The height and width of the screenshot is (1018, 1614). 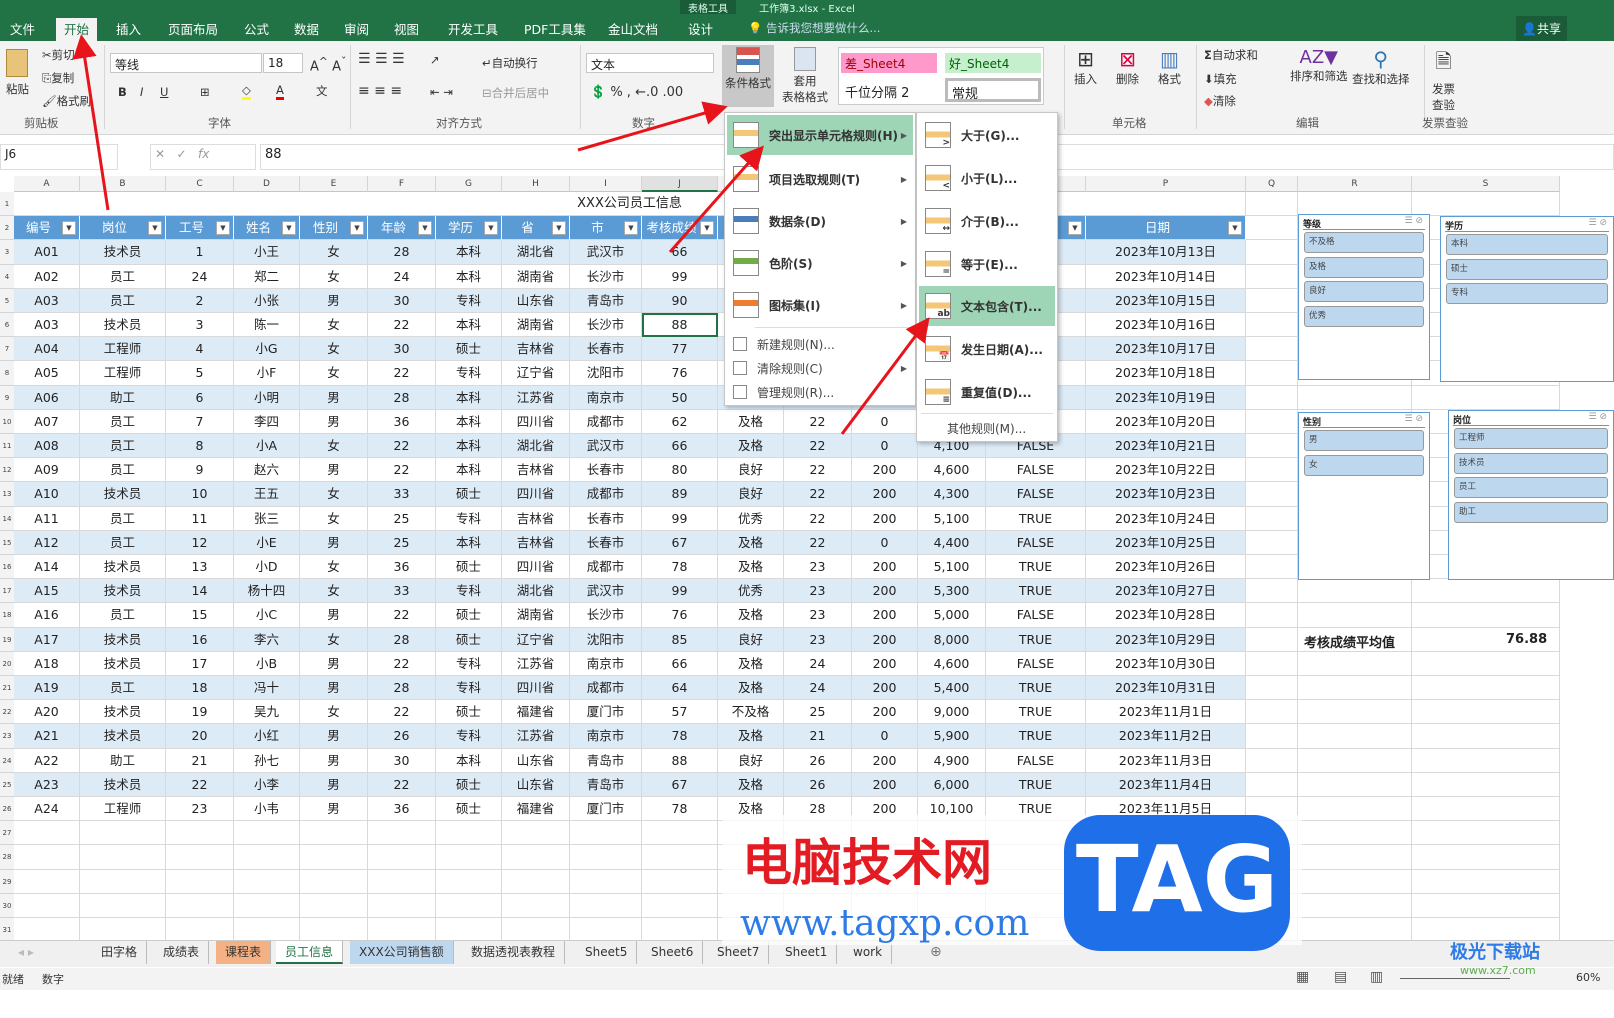 I want to click on arrow-to-text-contains, so click(x=885, y=376).